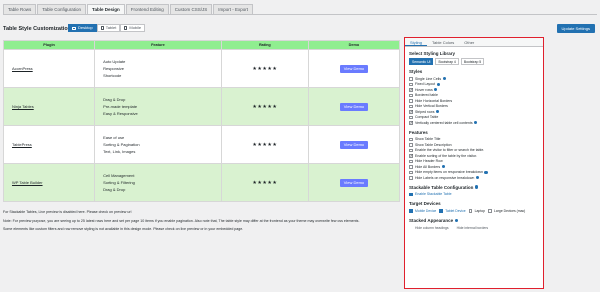 Image resolution: width=600 pixels, height=292 pixels. Describe the element at coordinates (433, 194) in the screenshot. I see `option-label: Enable Stackable Table` at that location.